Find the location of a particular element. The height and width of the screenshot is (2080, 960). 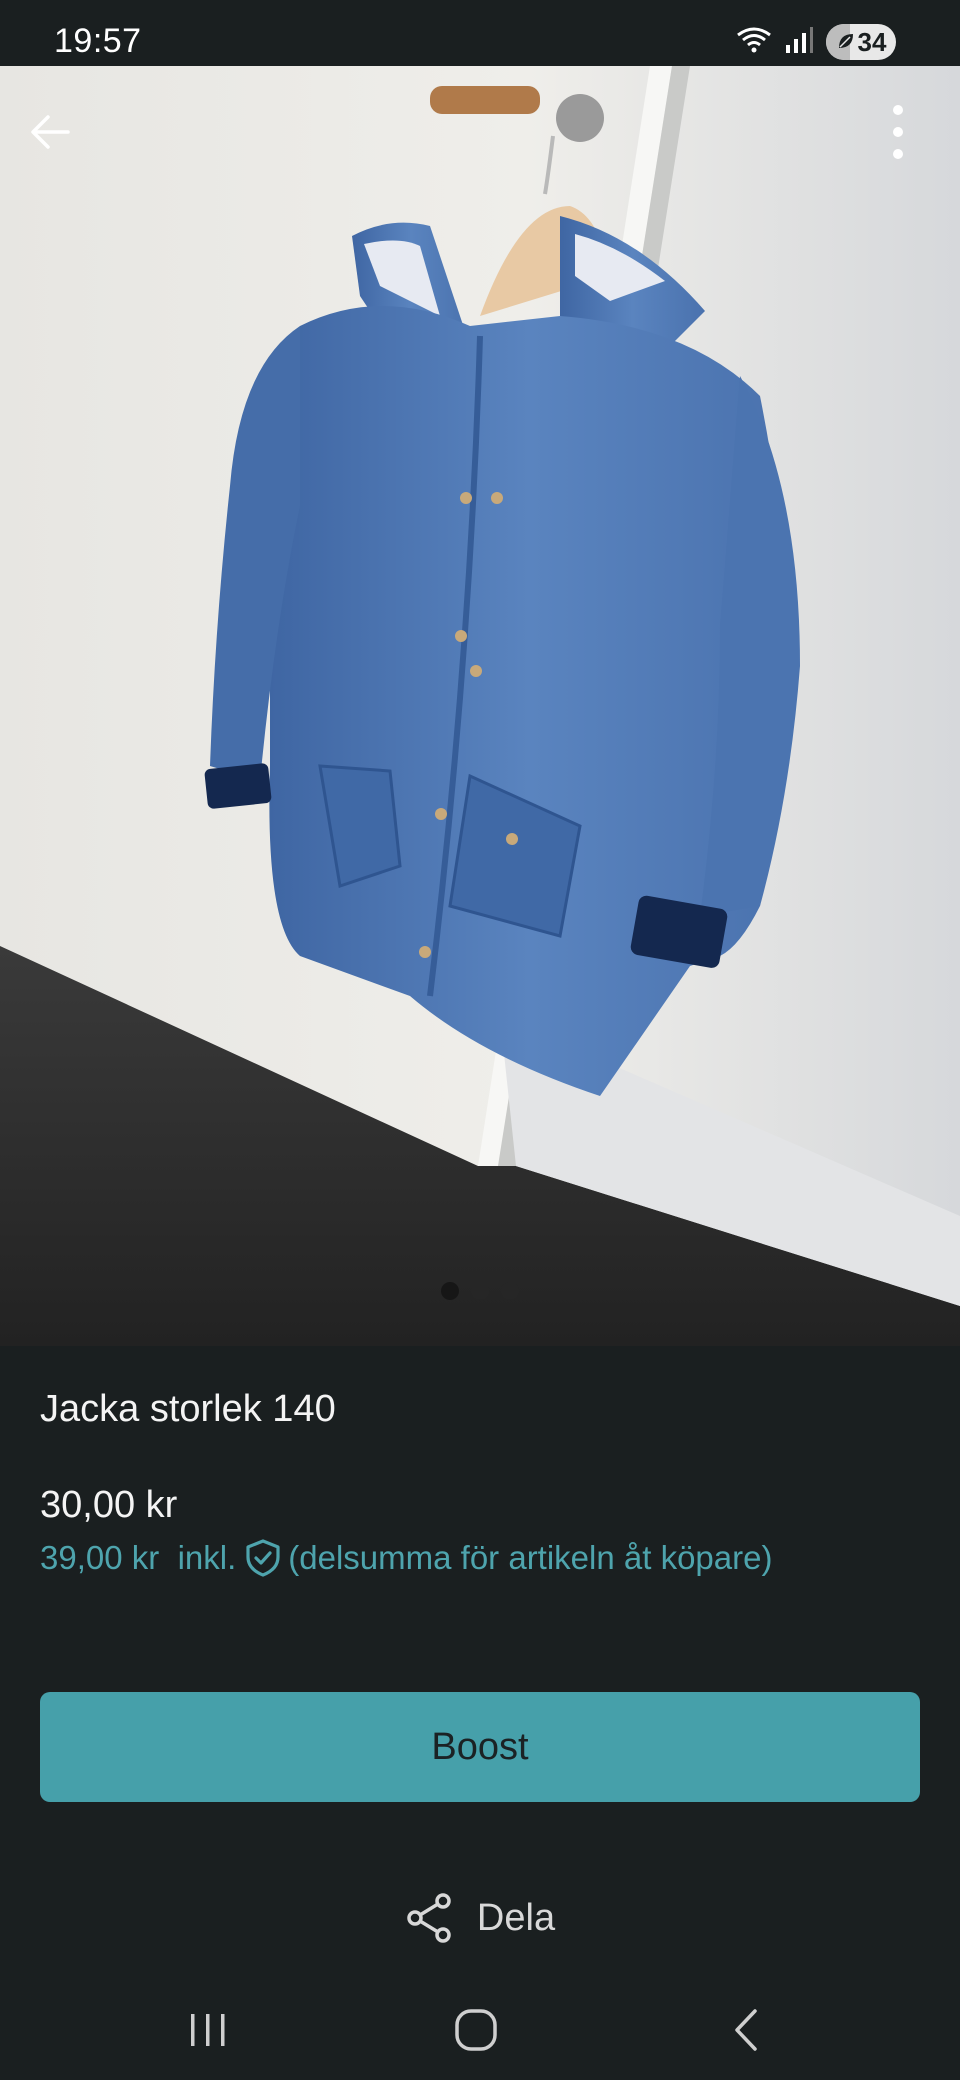

recents-icon is located at coordinates (208, 2030).